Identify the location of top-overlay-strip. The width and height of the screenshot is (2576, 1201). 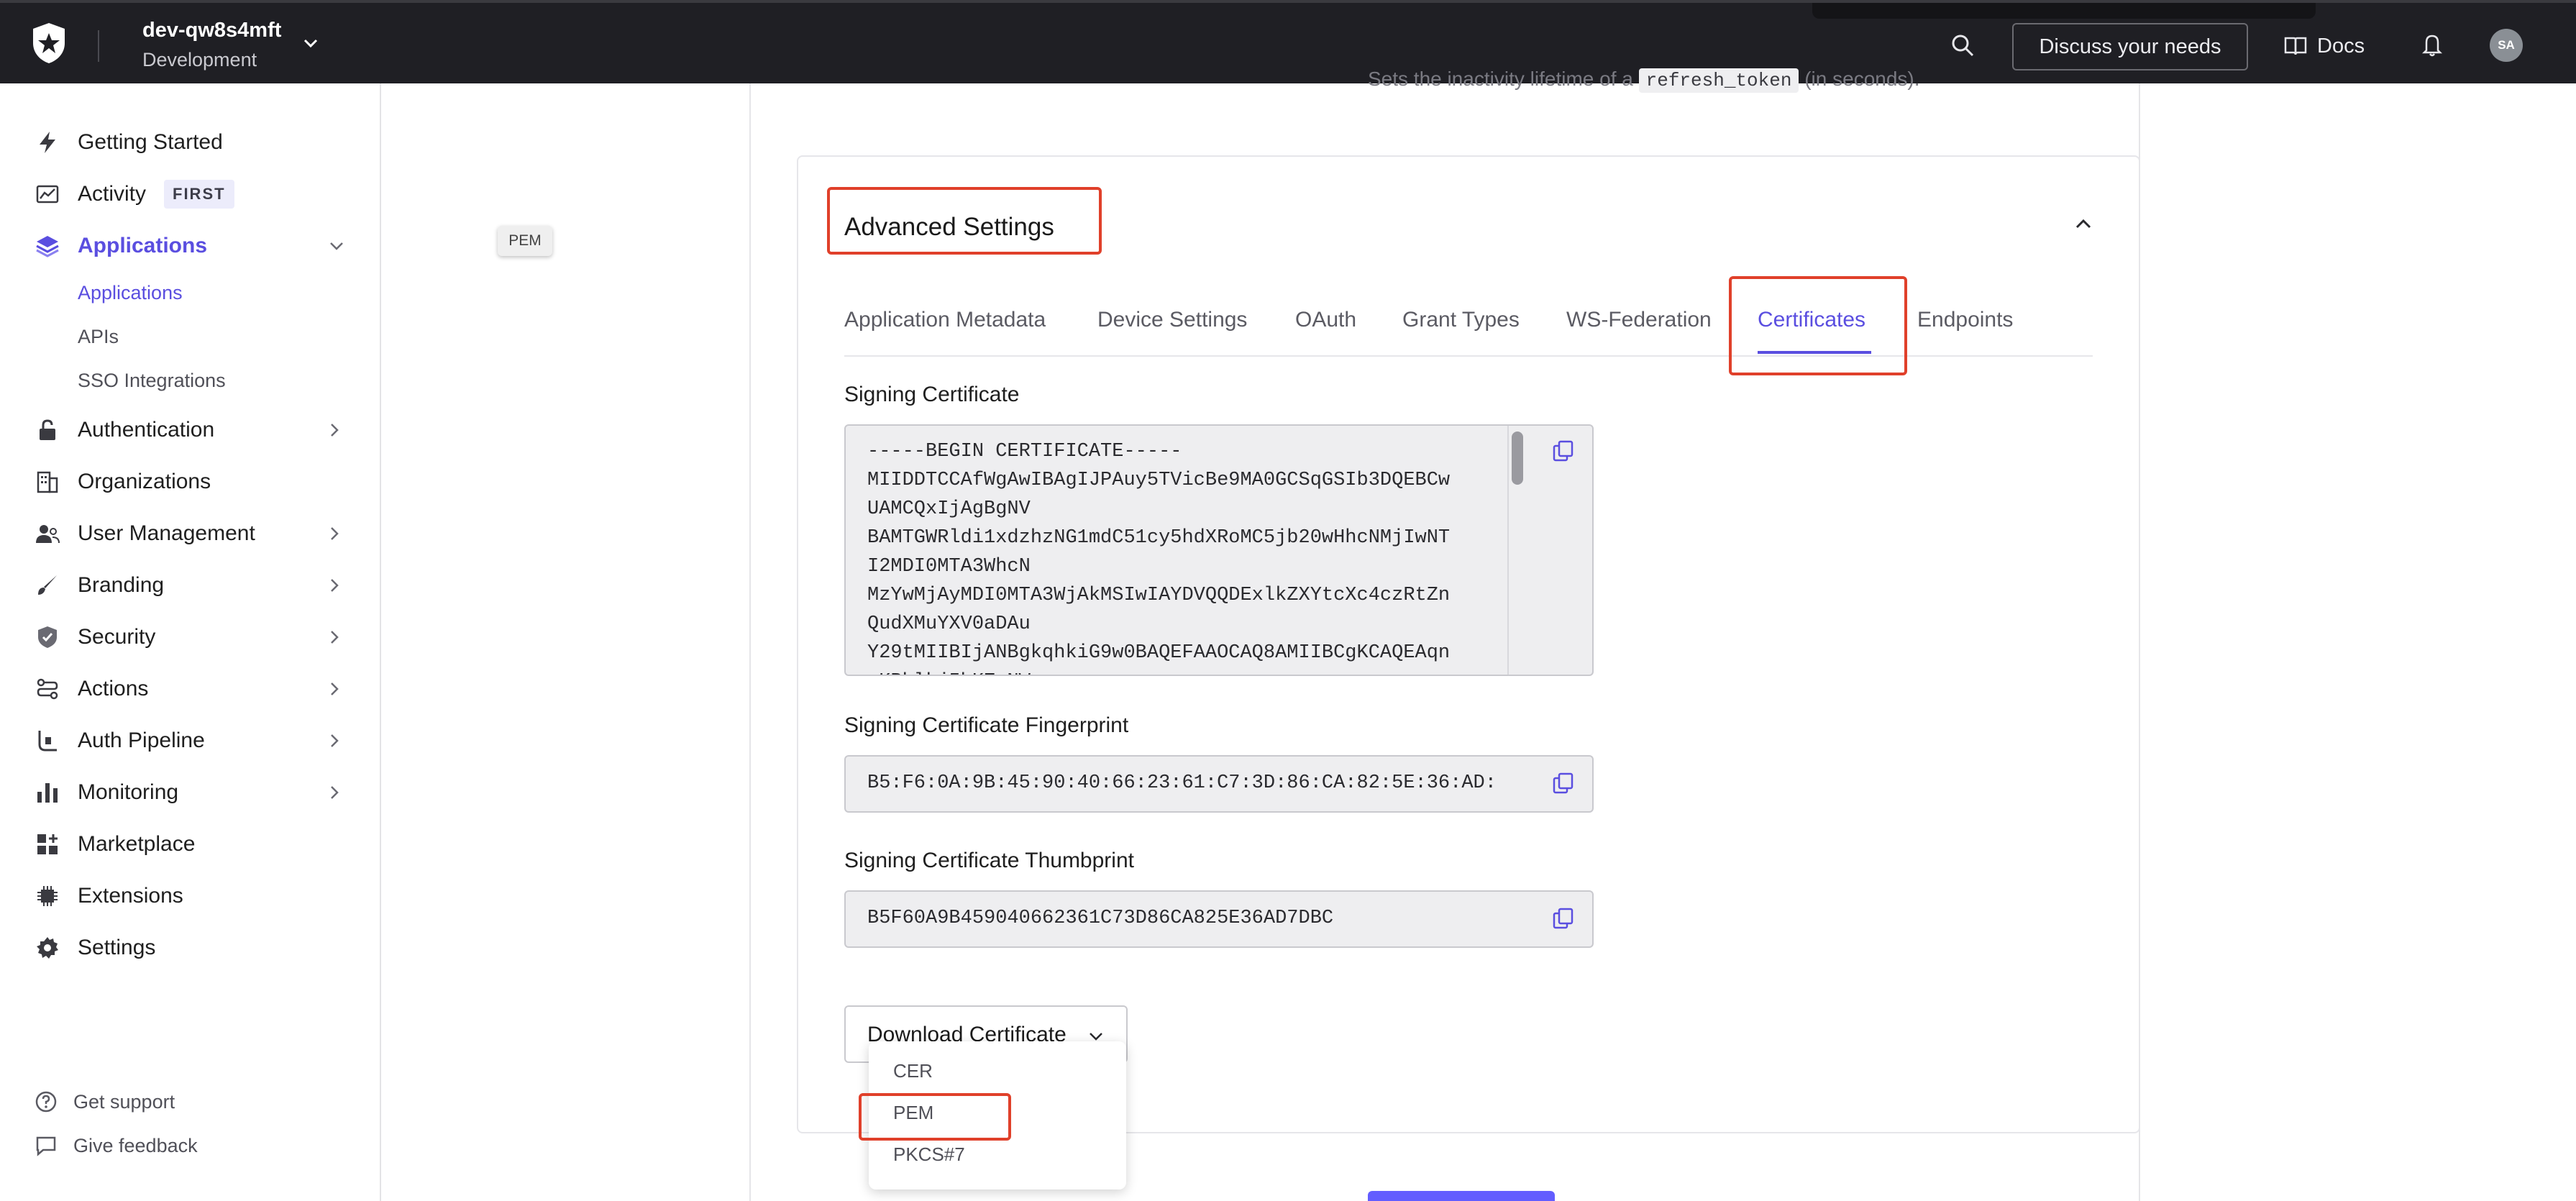
(2064, 11).